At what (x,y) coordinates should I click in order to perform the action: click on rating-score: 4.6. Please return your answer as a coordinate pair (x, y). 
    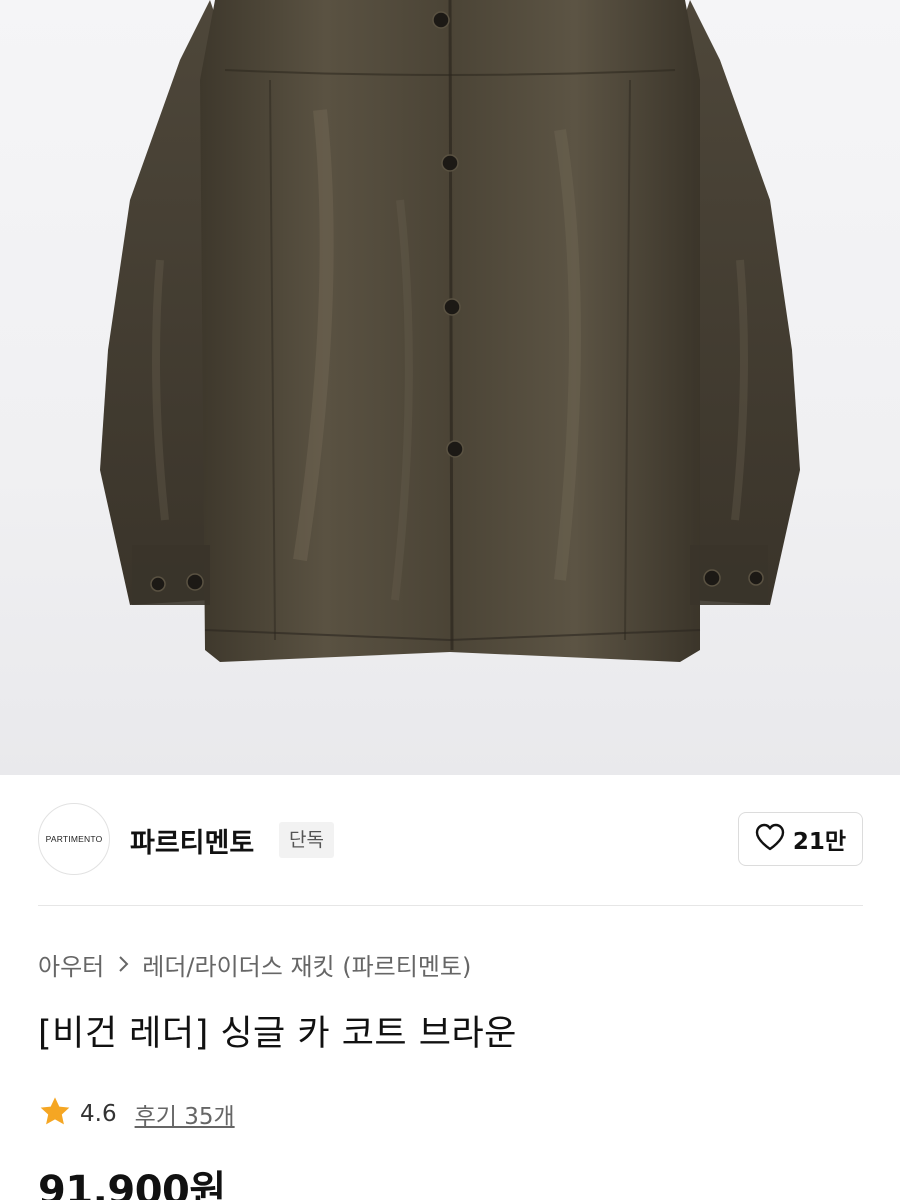
    Looking at the image, I should click on (98, 1114).